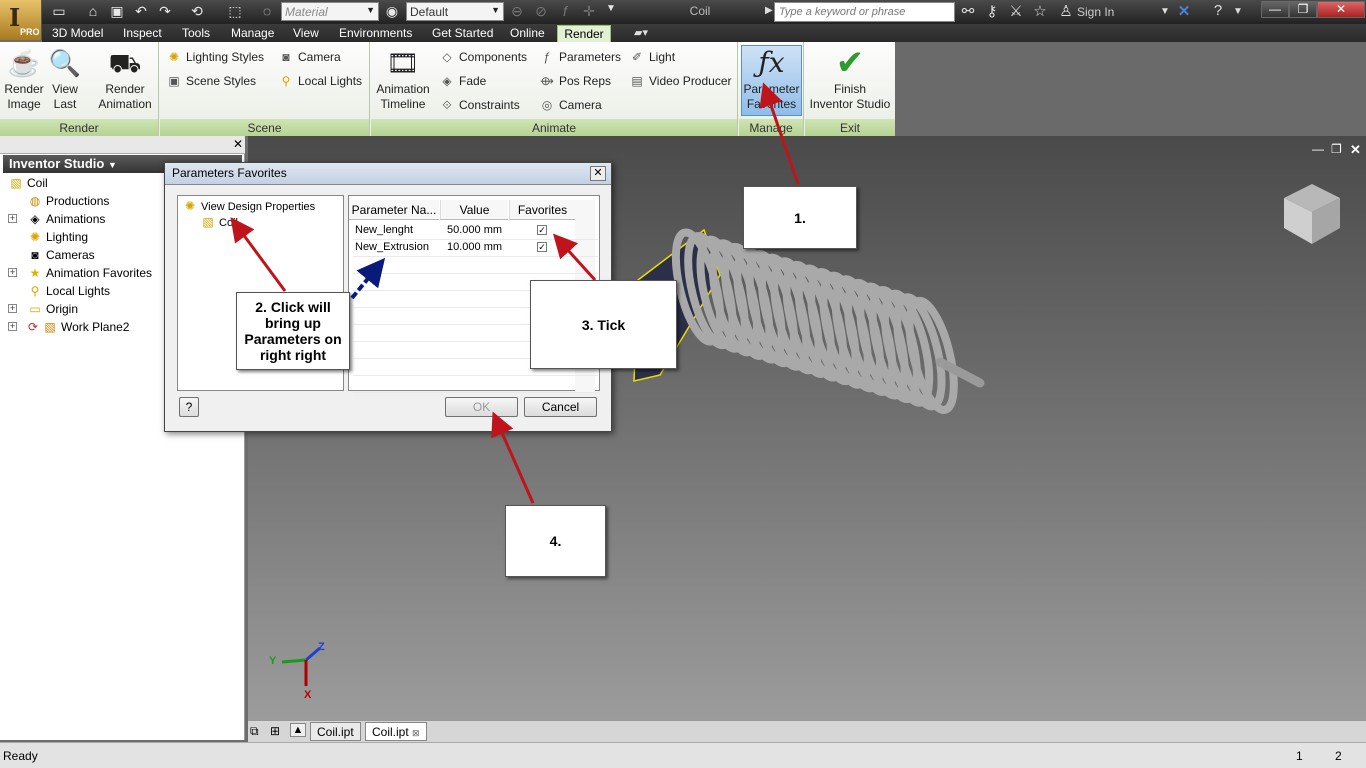 The width and height of the screenshot is (1366, 768). I want to click on cancel-button: Cancel, so click(560, 407).